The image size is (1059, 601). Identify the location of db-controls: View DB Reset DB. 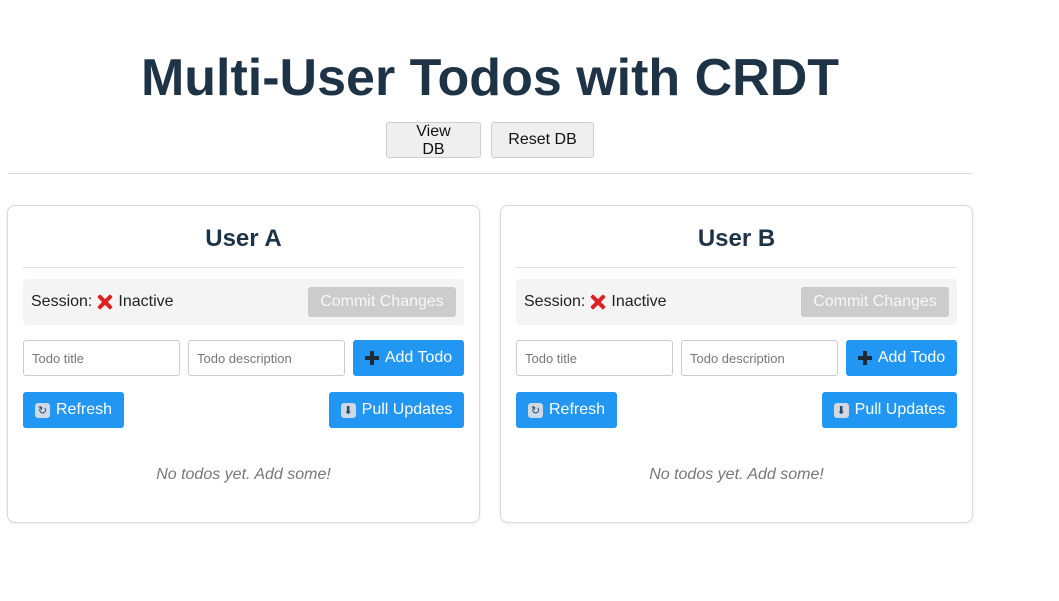
(490, 140).